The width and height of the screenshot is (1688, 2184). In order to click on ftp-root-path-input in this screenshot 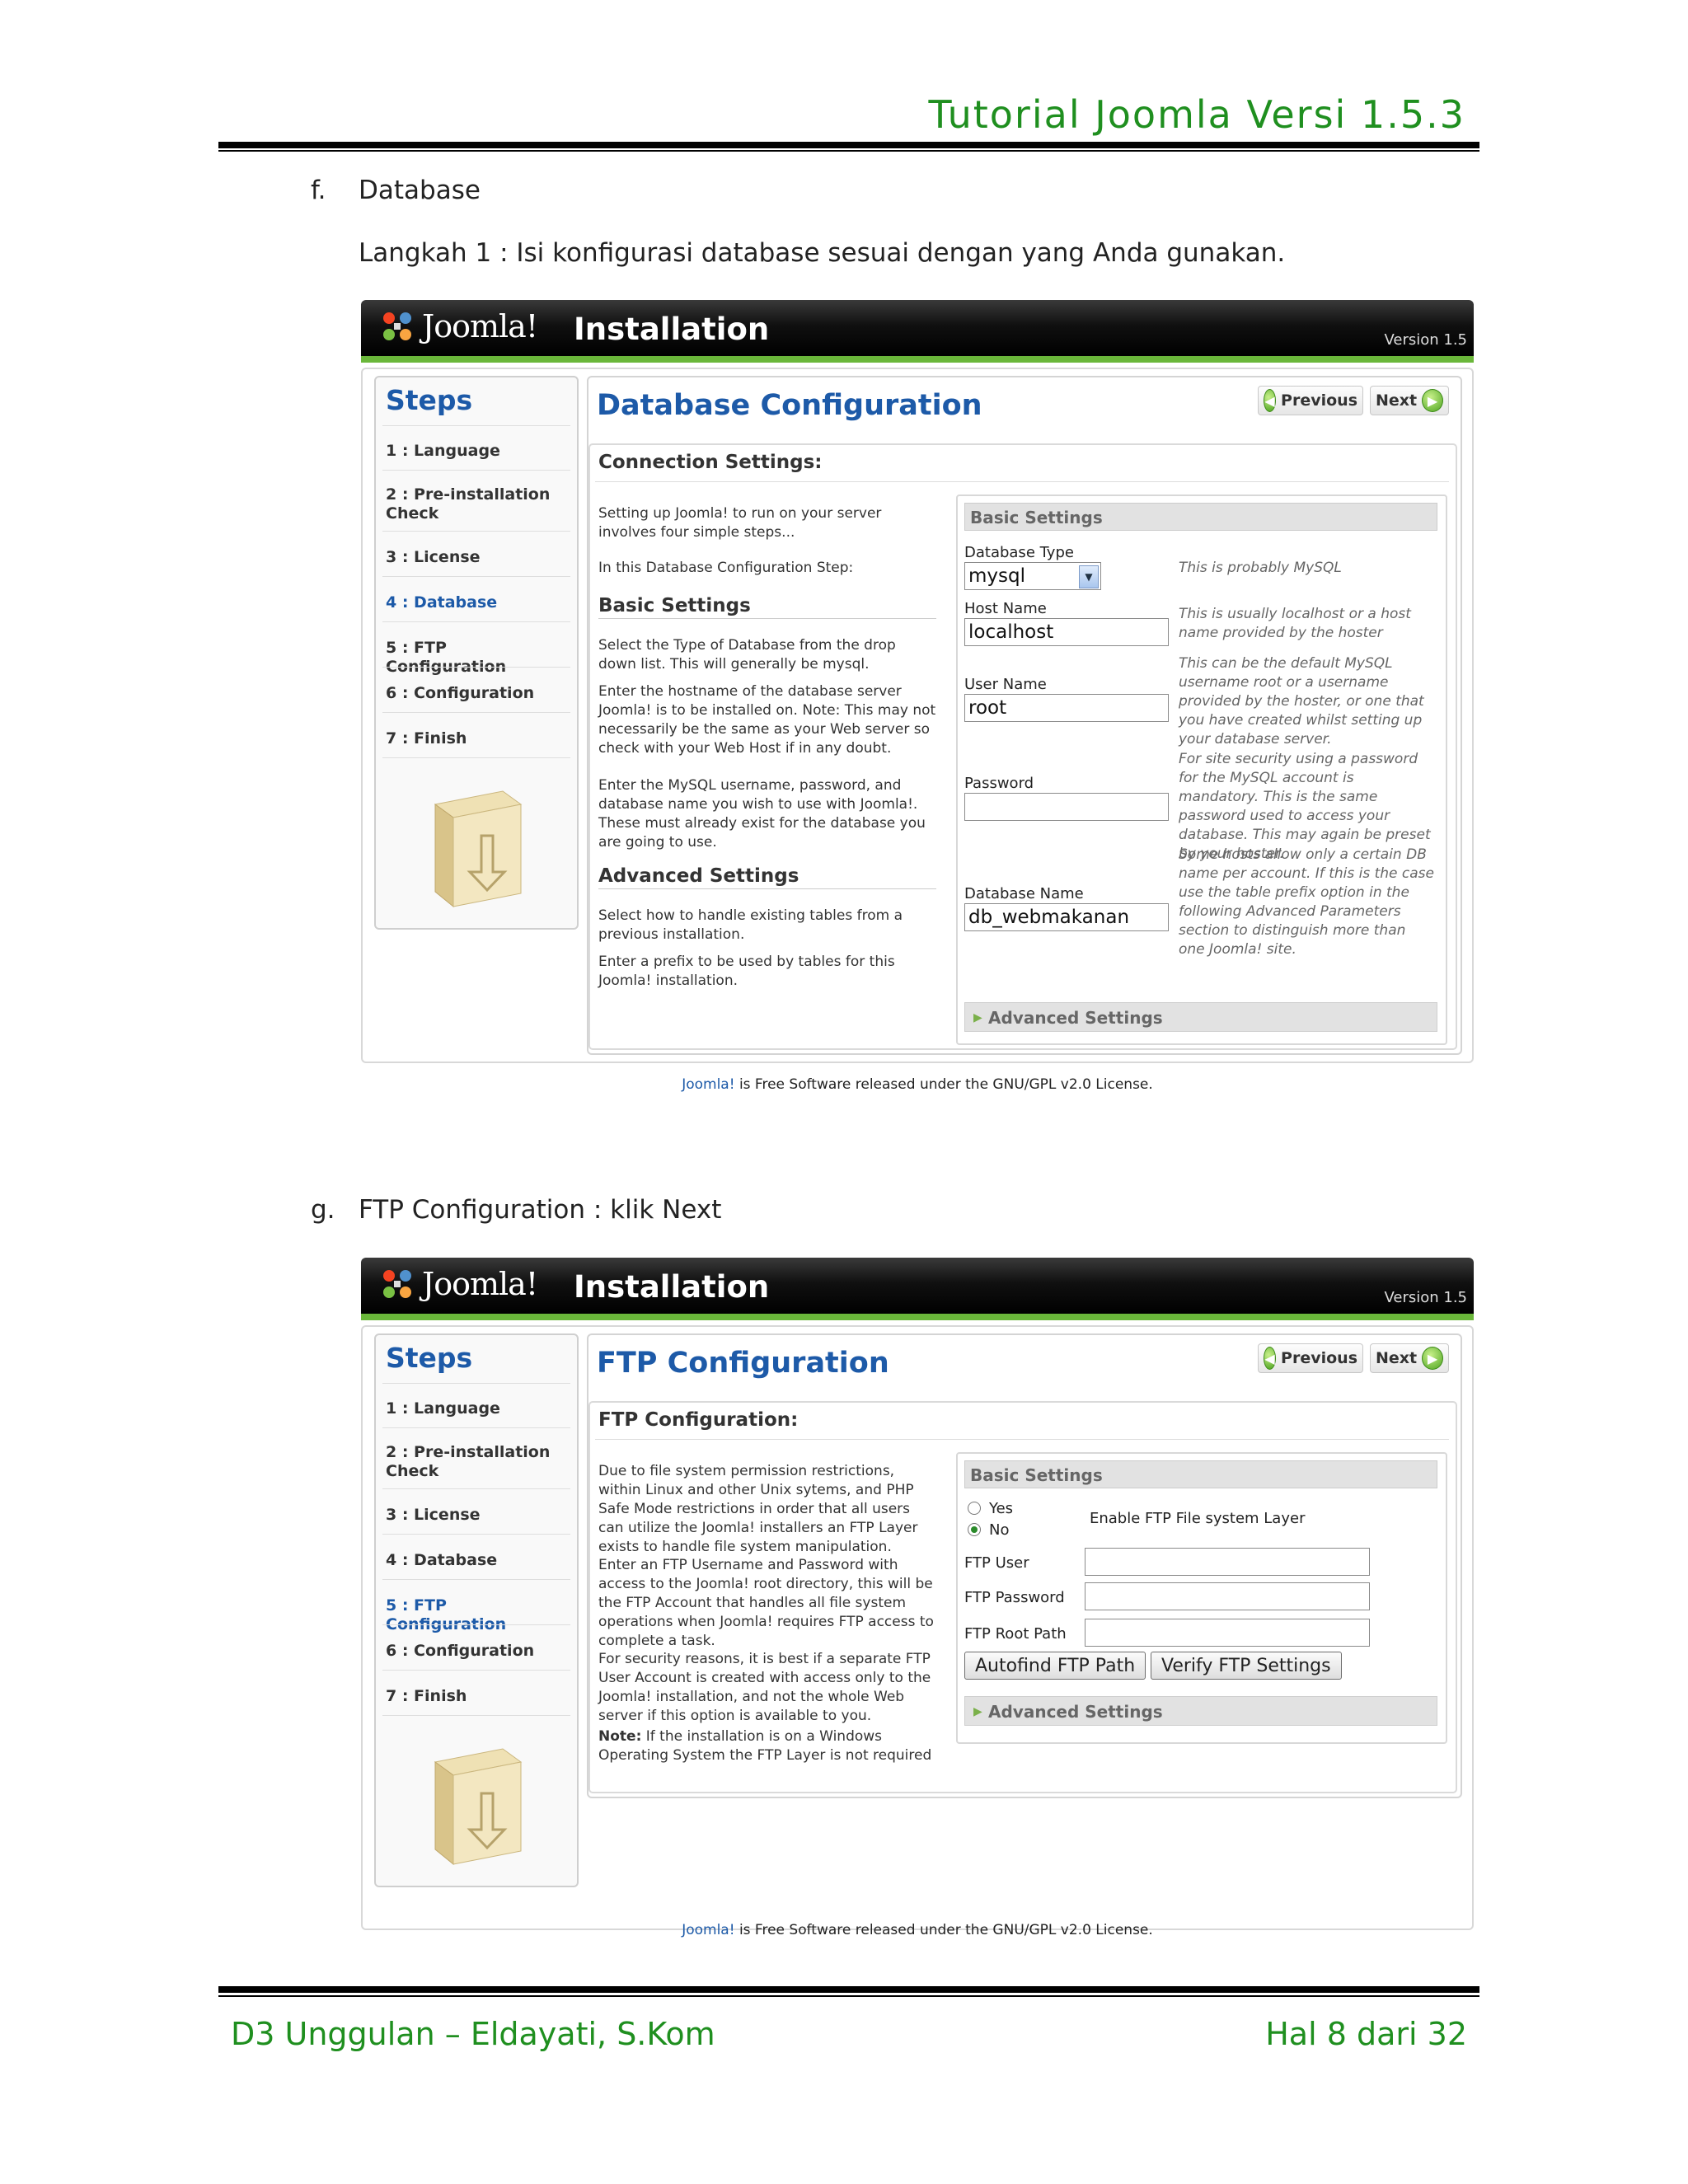, I will do `click(1227, 1633)`.